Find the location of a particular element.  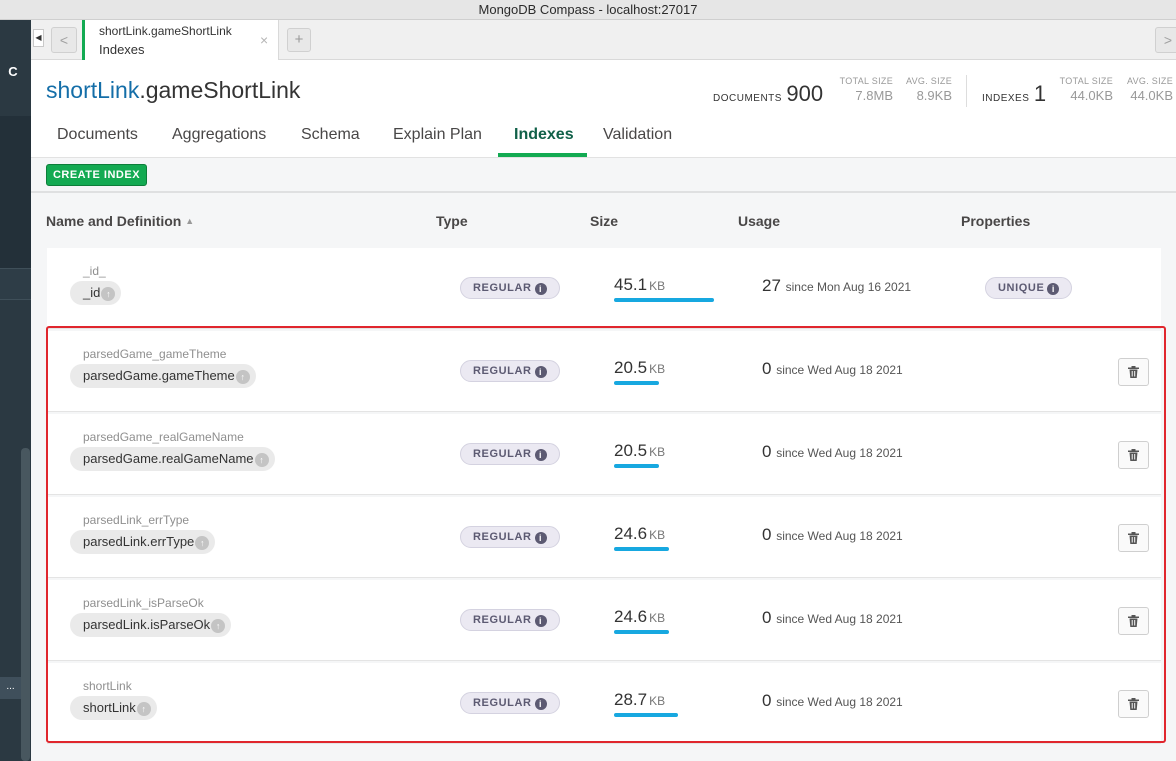

index-usage-since: since Mon Aug 16 2021 is located at coordinates (848, 287).